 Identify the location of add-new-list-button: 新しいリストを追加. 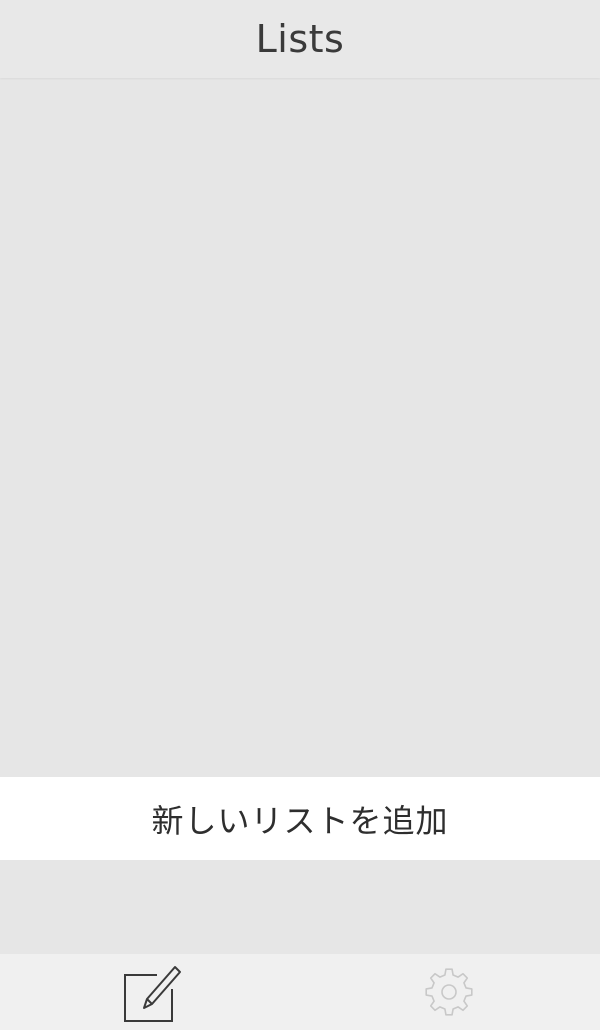
(300, 818).